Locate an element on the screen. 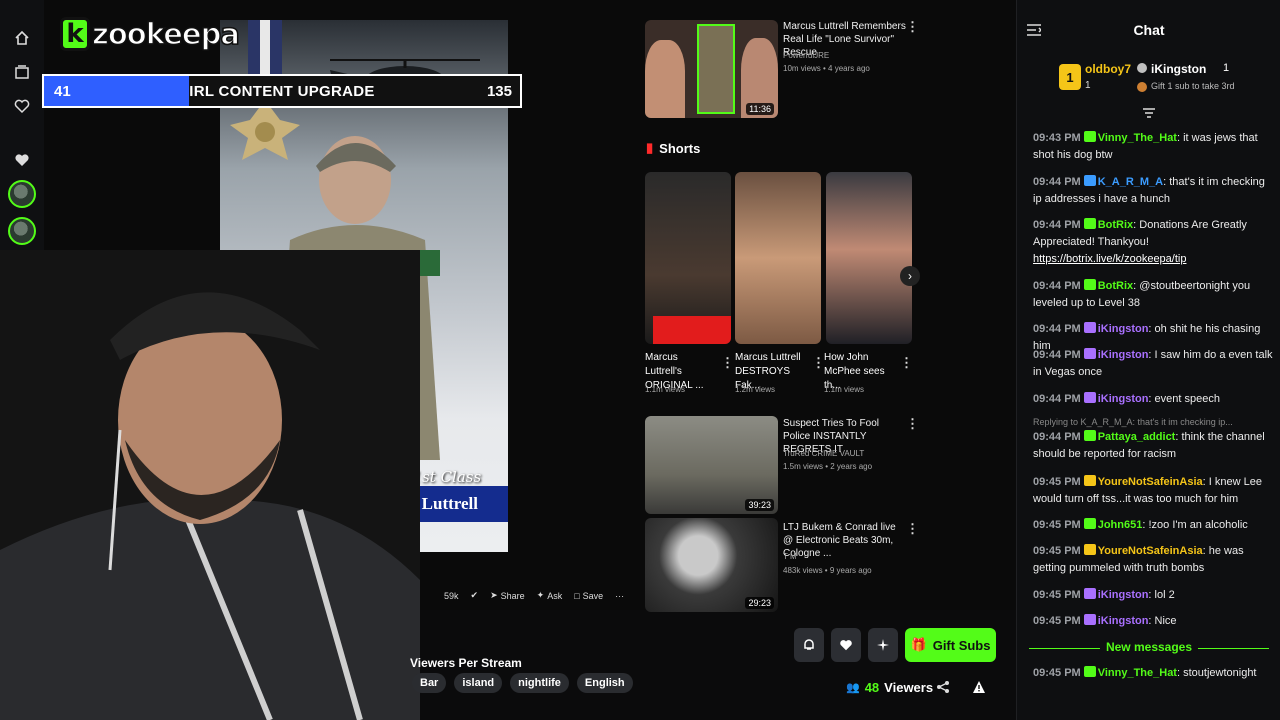 Image resolution: width=1280 pixels, height=720 pixels. stream-tag: nightlife is located at coordinates (539, 683).